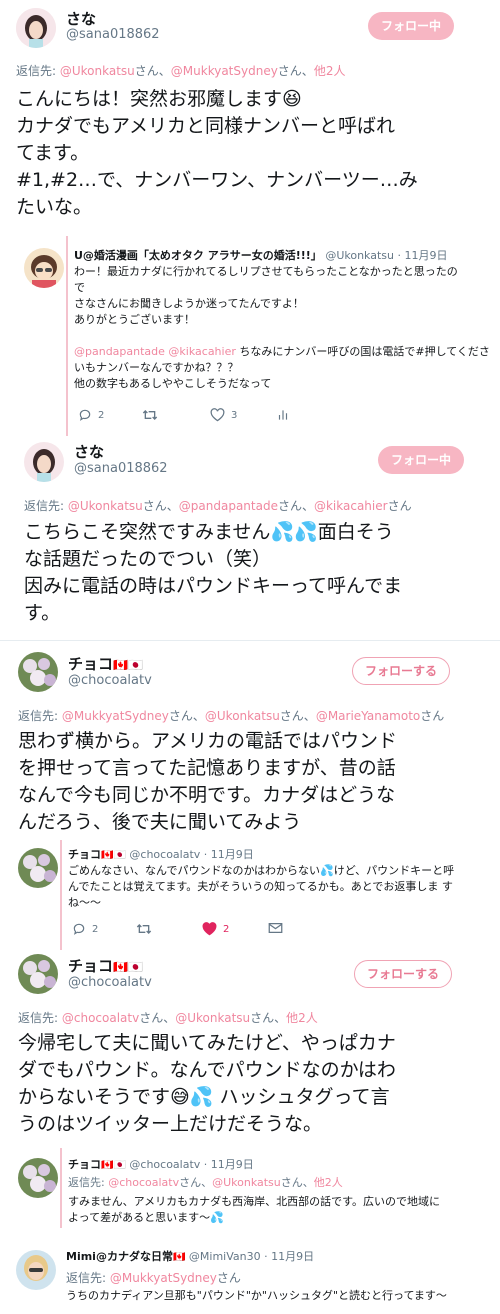 This screenshot has width=500, height=1314. Describe the element at coordinates (192, 1097) in the screenshot. I see `sweat-smile-emoji: 😅💦` at that location.